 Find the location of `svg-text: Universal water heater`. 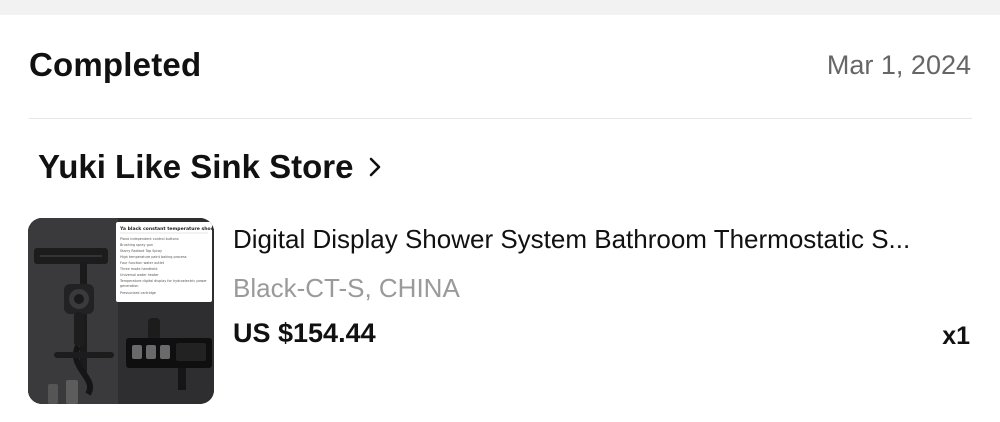

svg-text: Universal water heater is located at coordinates (139, 275).